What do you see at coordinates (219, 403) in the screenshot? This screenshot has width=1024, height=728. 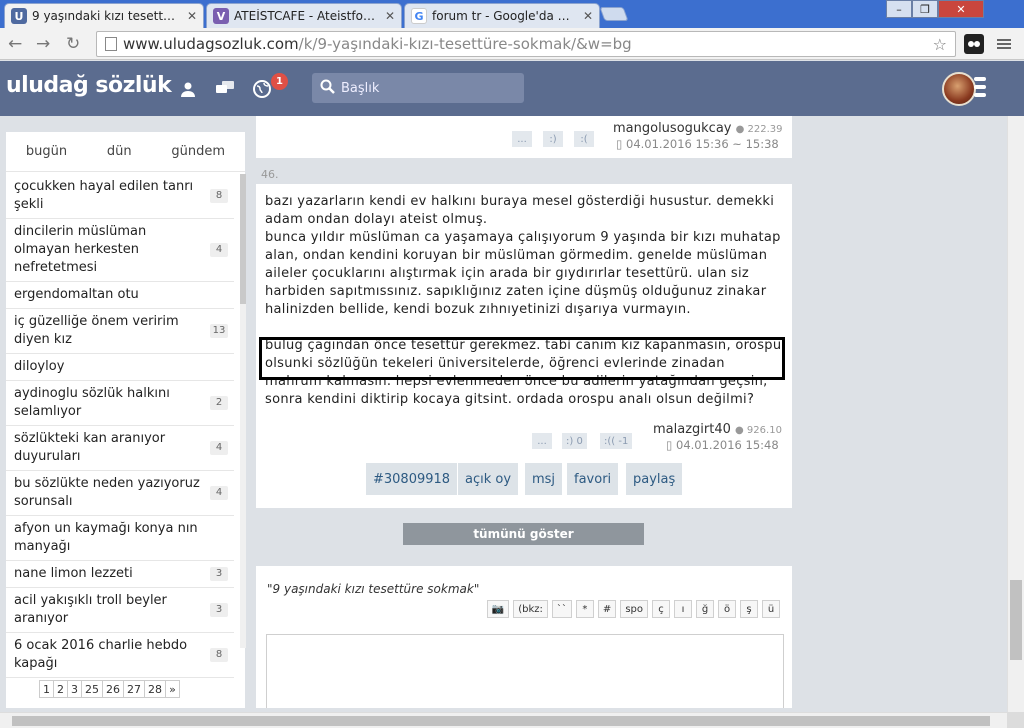 I see `topic-entry-count: 2` at bounding box center [219, 403].